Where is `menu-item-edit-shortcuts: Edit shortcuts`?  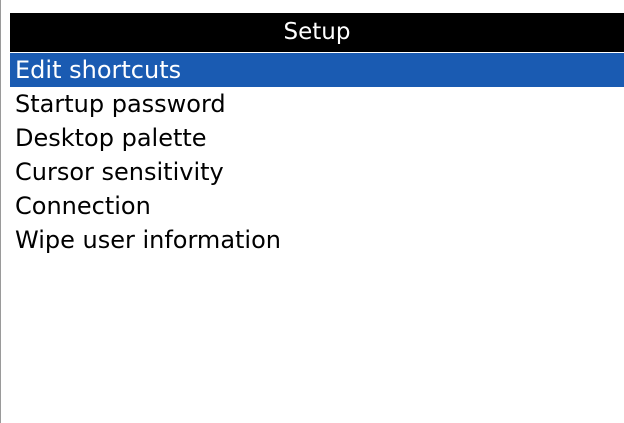
menu-item-edit-shortcuts: Edit shortcuts is located at coordinates (317, 70).